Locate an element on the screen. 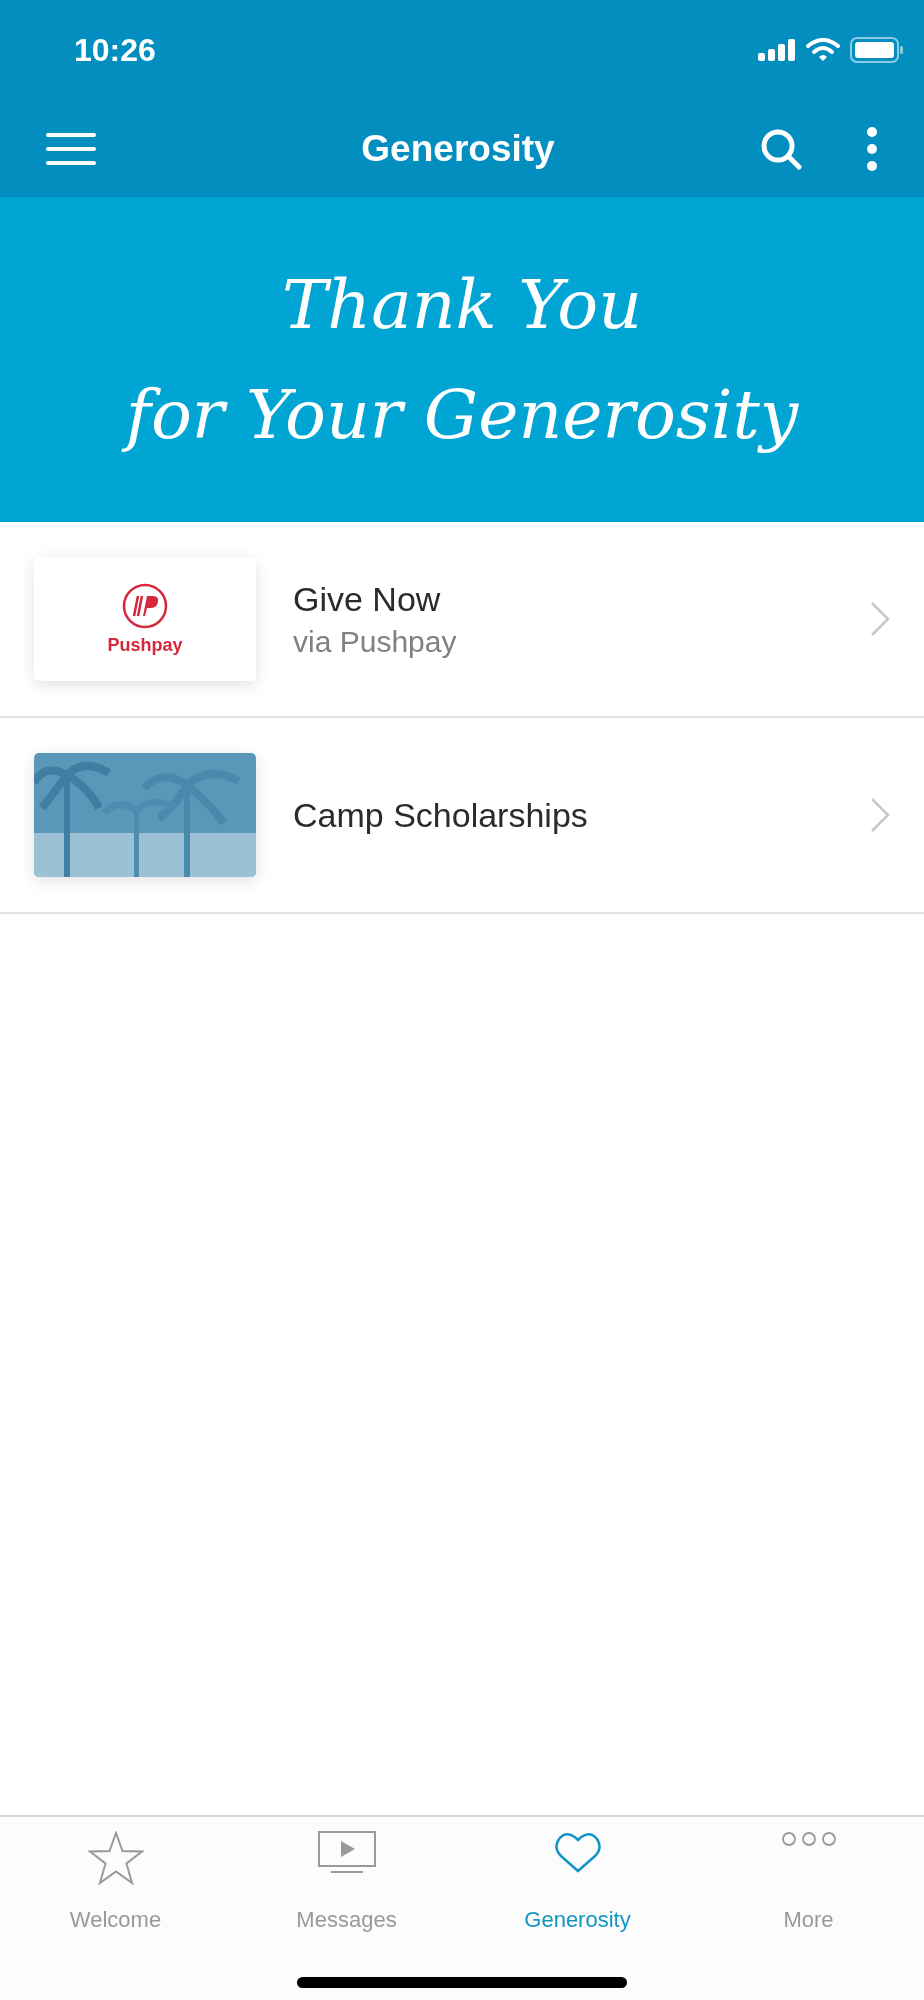  tab: Generosity is located at coordinates (577, 1881).